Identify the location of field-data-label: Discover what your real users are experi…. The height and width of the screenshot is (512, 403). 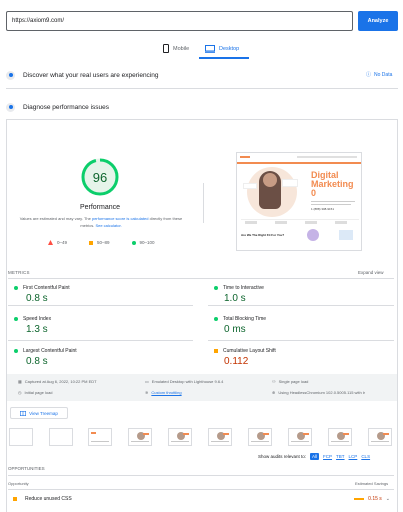
(91, 75).